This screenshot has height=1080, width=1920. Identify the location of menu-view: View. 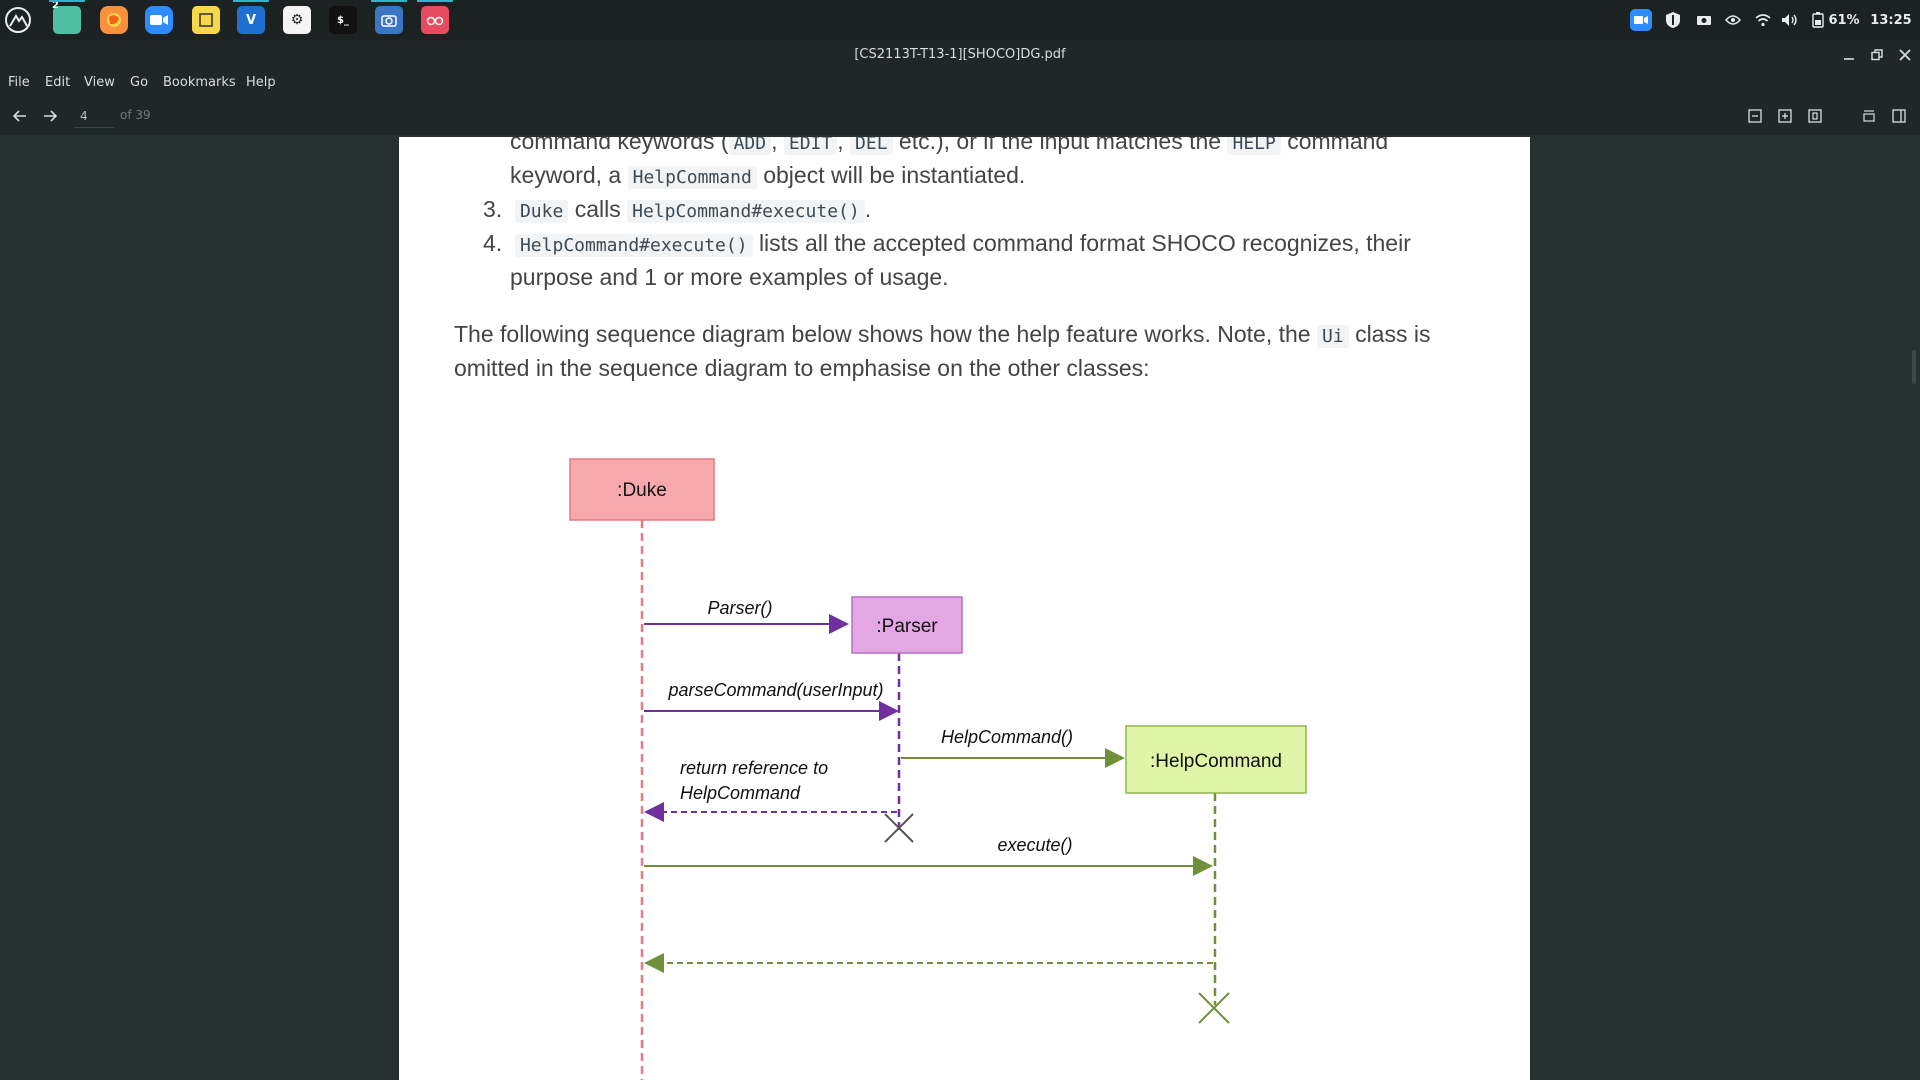
(99, 82).